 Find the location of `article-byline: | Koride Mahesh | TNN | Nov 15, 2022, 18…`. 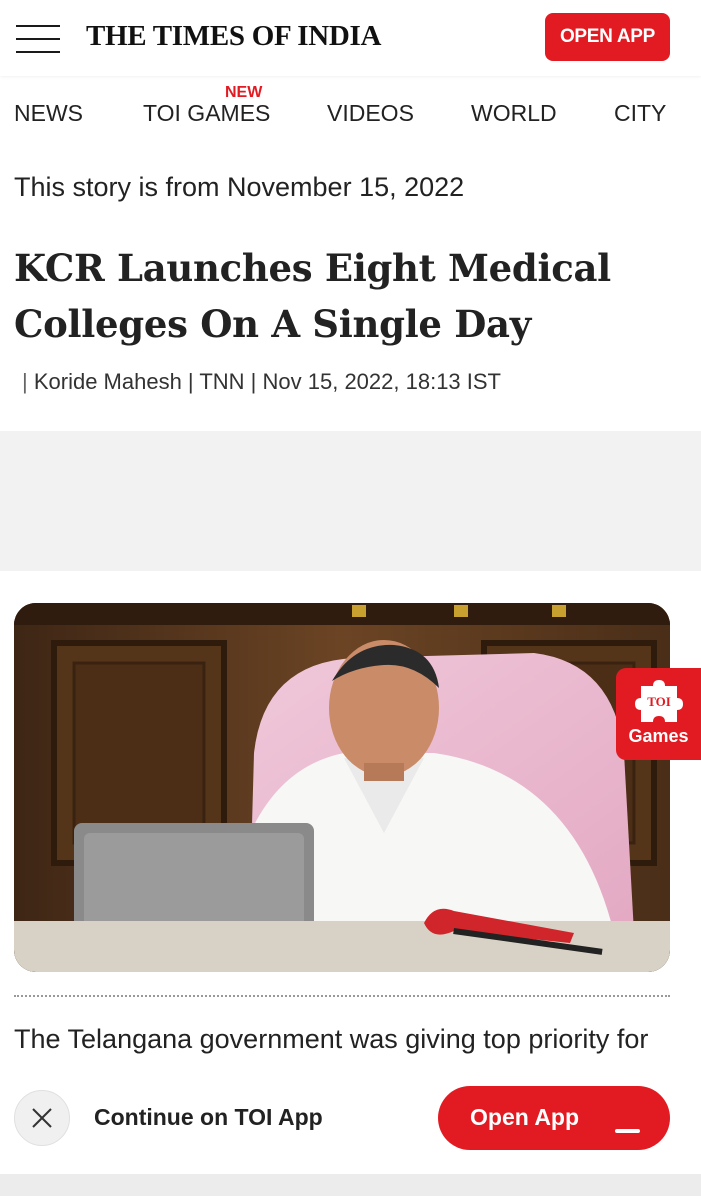

article-byline: | Koride Mahesh | TNN | Nov 15, 2022, 18… is located at coordinates (261, 382).